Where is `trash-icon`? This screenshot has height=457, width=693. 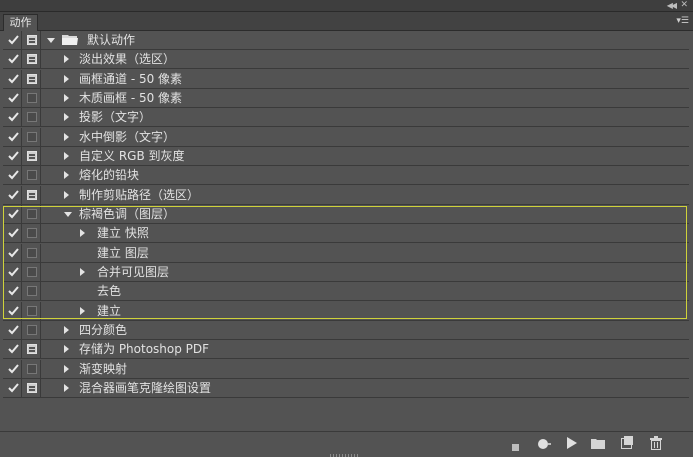 trash-icon is located at coordinates (656, 444).